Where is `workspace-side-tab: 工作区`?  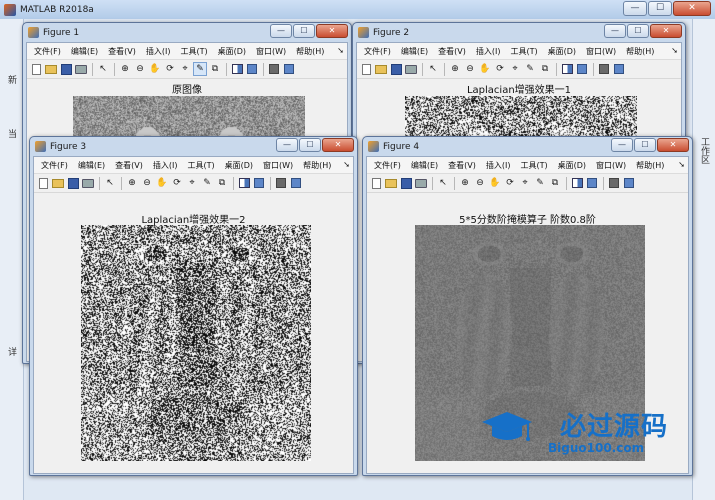
workspace-side-tab: 工作区 is located at coordinates (703, 259).